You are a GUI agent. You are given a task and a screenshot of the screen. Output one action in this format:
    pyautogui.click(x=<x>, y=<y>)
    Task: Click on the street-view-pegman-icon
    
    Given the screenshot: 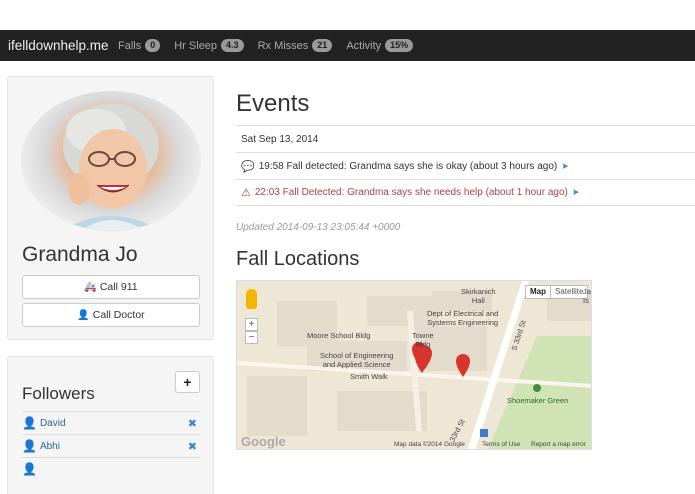 What is the action you would take?
    pyautogui.click(x=251, y=299)
    